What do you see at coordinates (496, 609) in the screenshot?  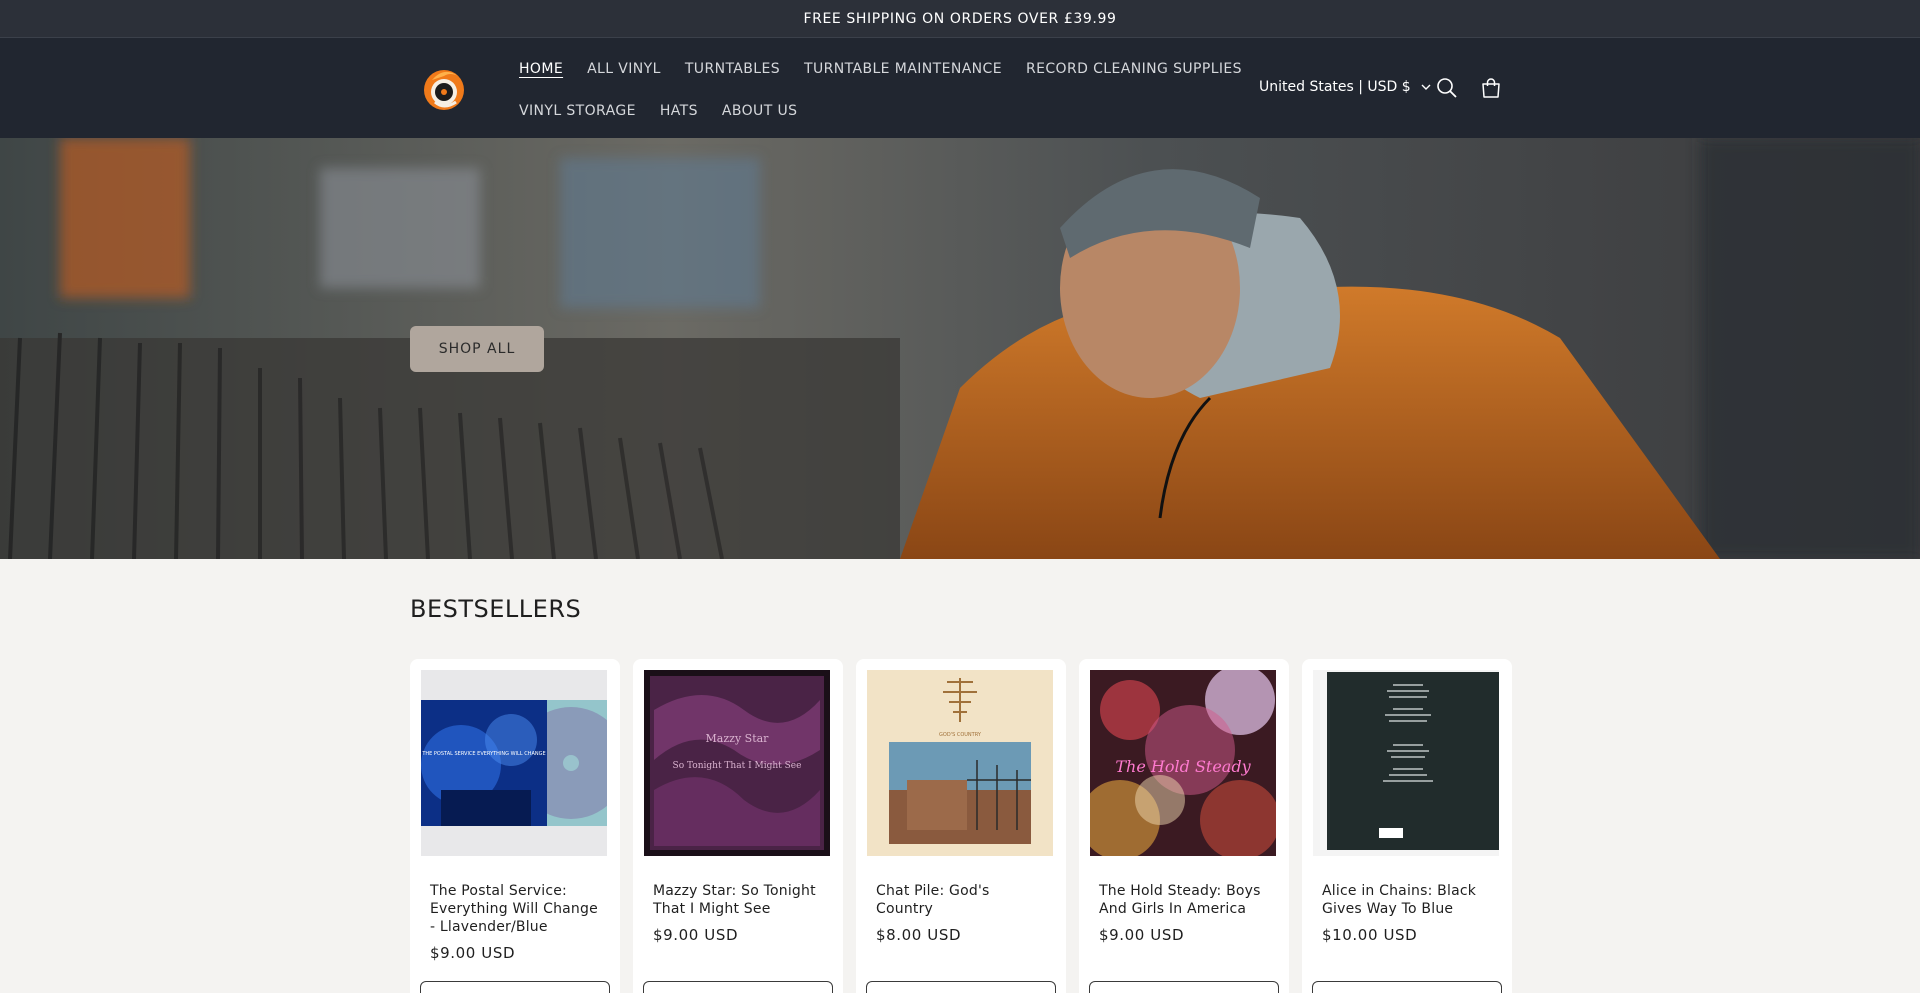 I see `section-title: BESTSELLERS` at bounding box center [496, 609].